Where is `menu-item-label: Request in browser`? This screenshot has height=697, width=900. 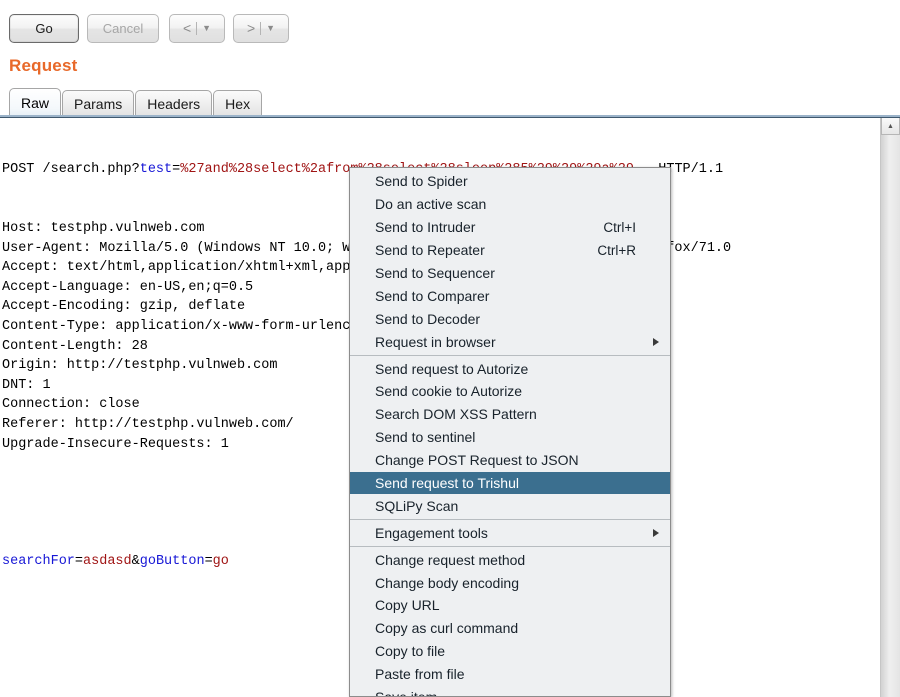
menu-item-label: Request in browser is located at coordinates (435, 341).